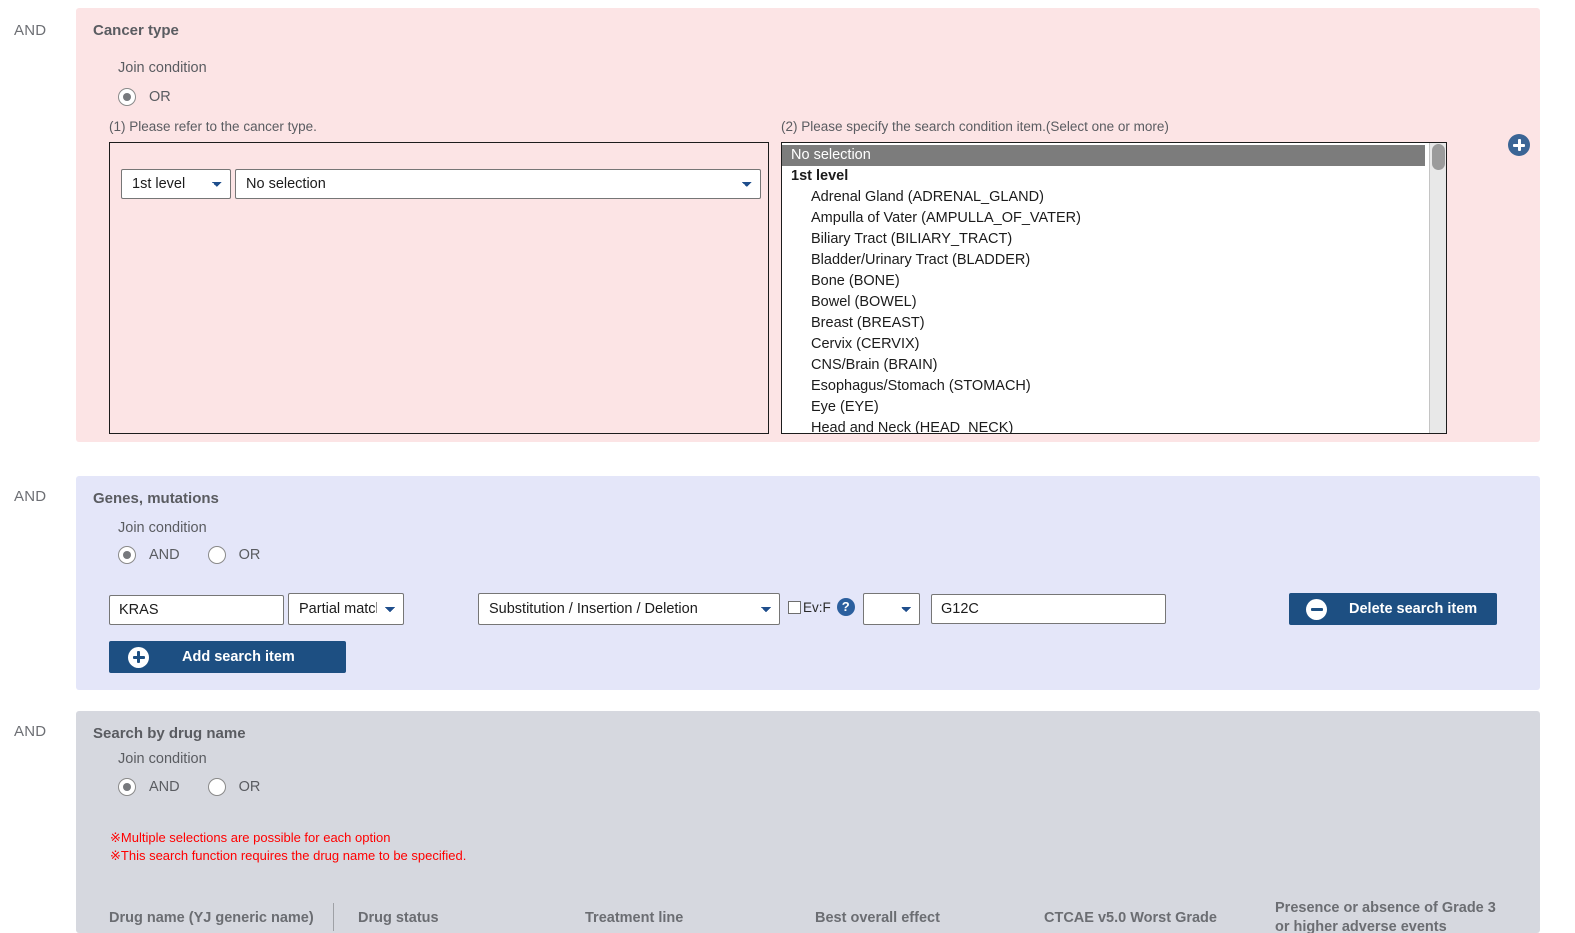  Describe the element at coordinates (1114, 365) in the screenshot. I see `listbox-option: CNS/Brain (BRAIN)` at that location.